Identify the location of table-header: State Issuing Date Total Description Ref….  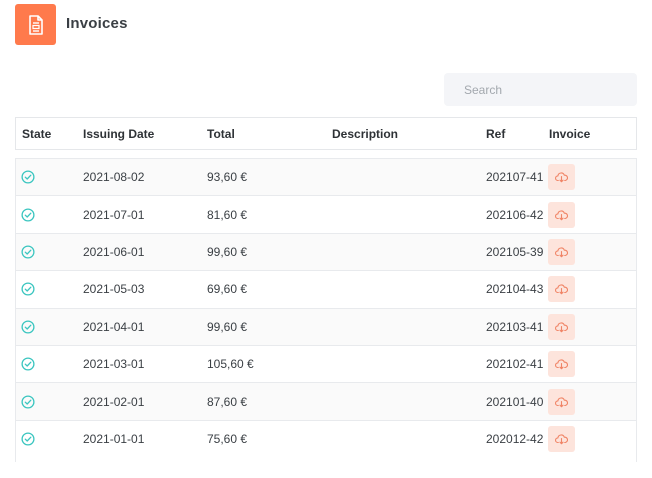
(326, 133).